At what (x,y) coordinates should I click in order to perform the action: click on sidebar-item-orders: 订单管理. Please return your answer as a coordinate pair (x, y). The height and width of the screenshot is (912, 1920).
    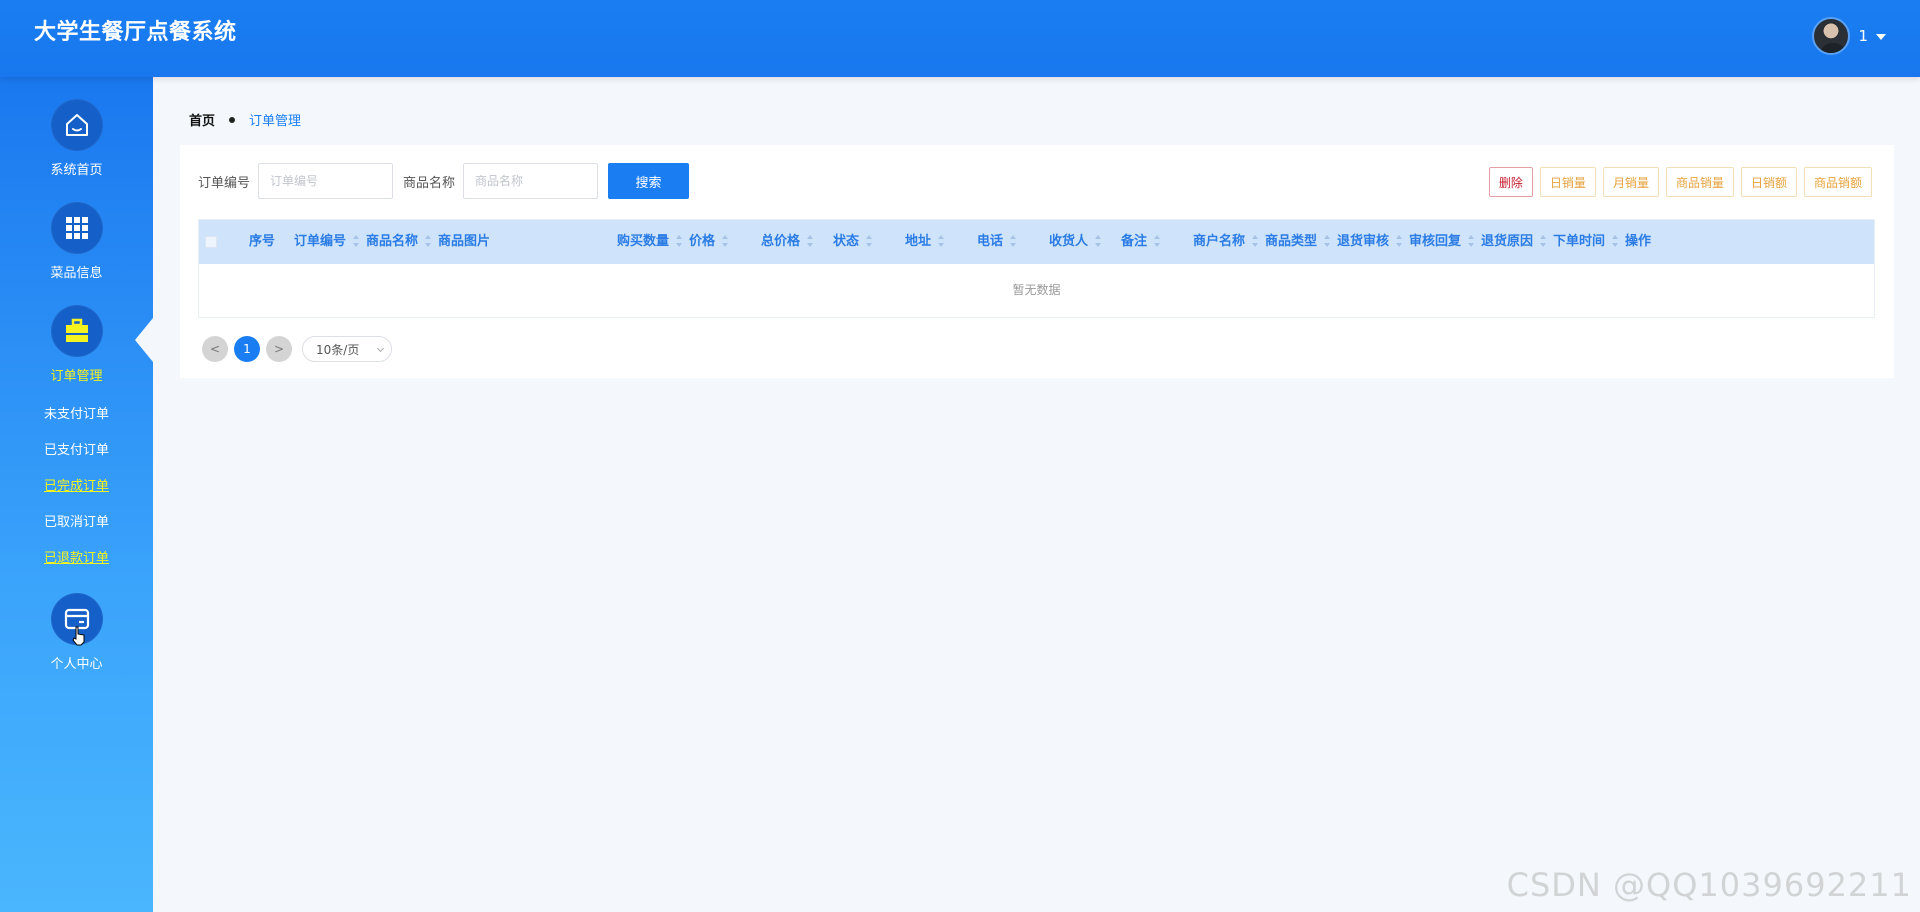
    Looking at the image, I should click on (76, 344).